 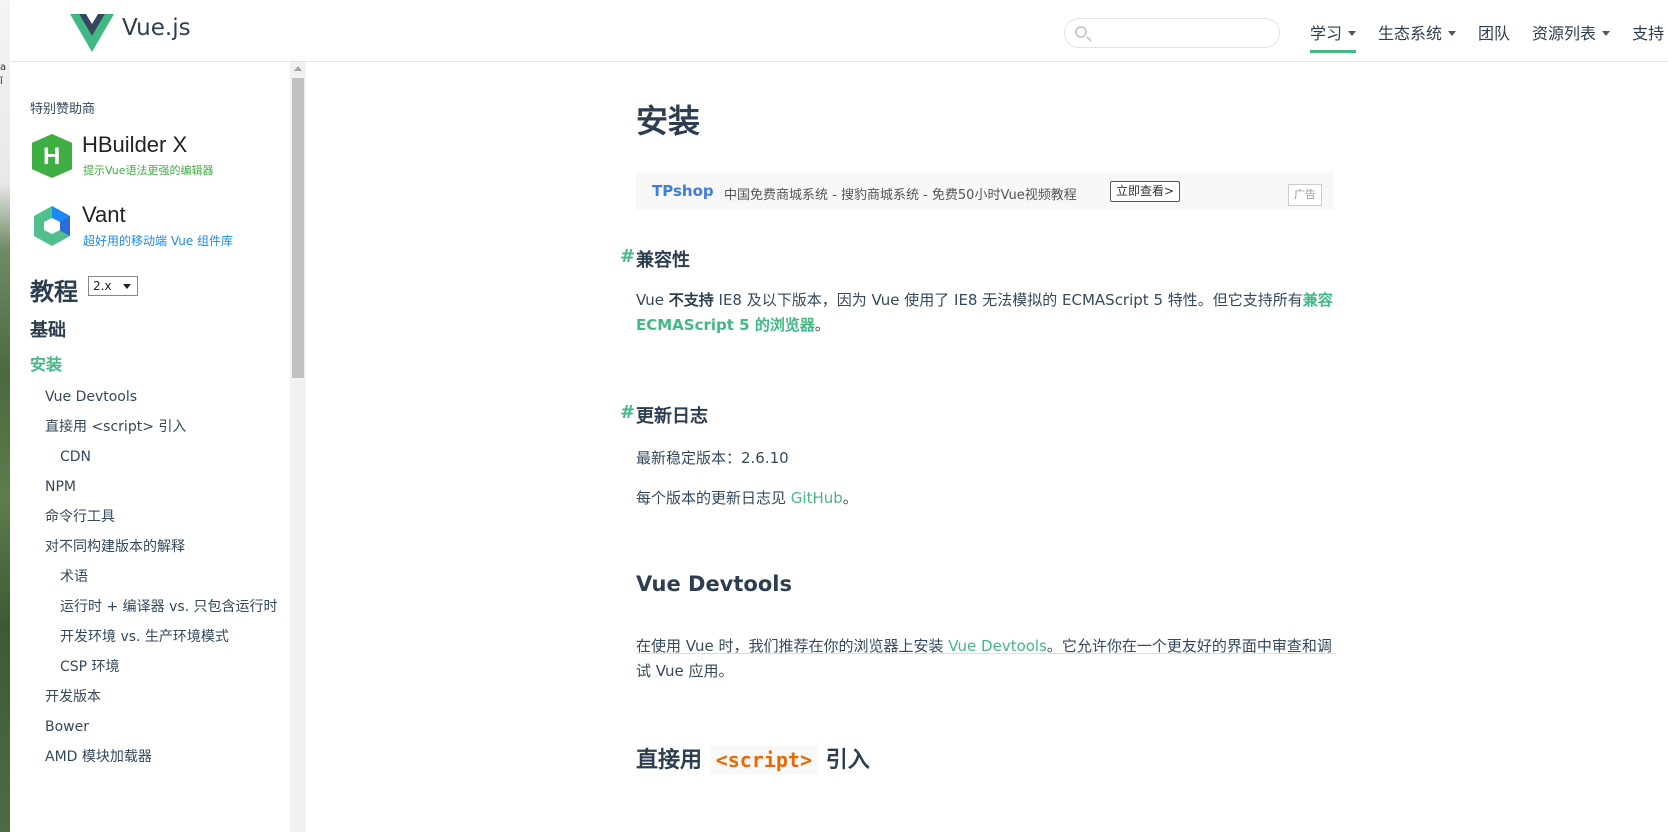 What do you see at coordinates (52, 156) in the screenshot?
I see `hbuilder-logo-icon: H` at bounding box center [52, 156].